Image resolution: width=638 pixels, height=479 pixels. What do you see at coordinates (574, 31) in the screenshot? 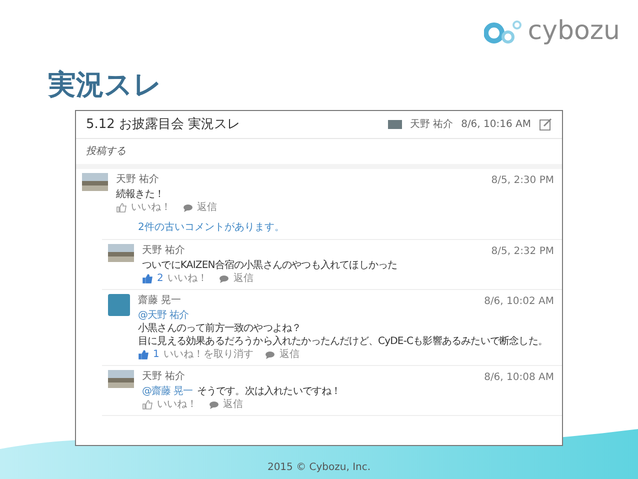
I see `logo-text: cybozu` at bounding box center [574, 31].